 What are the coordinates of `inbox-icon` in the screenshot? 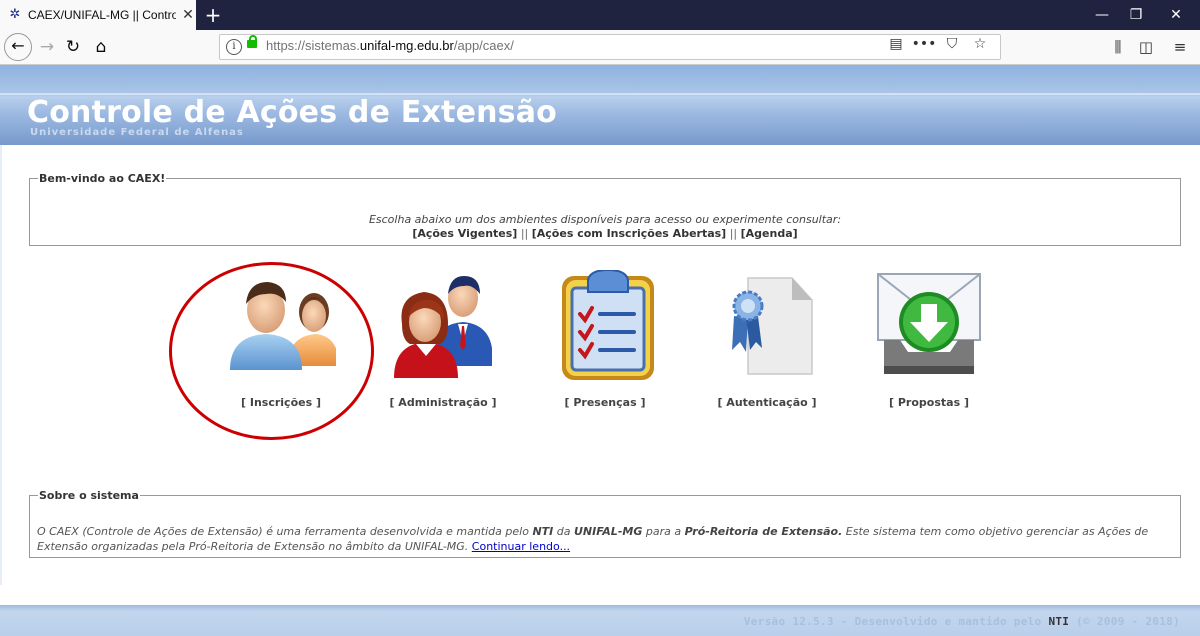 It's located at (929, 323).